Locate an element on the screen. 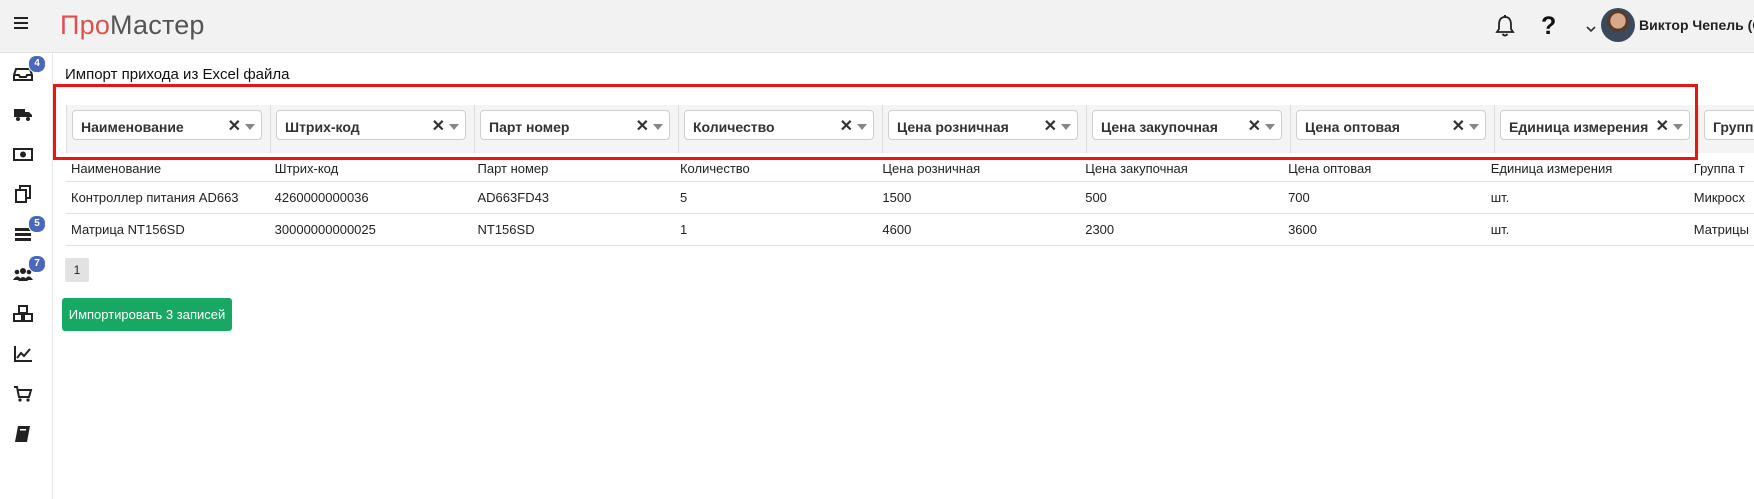 This screenshot has width=1754, height=499. cubes-icon is located at coordinates (23, 313).